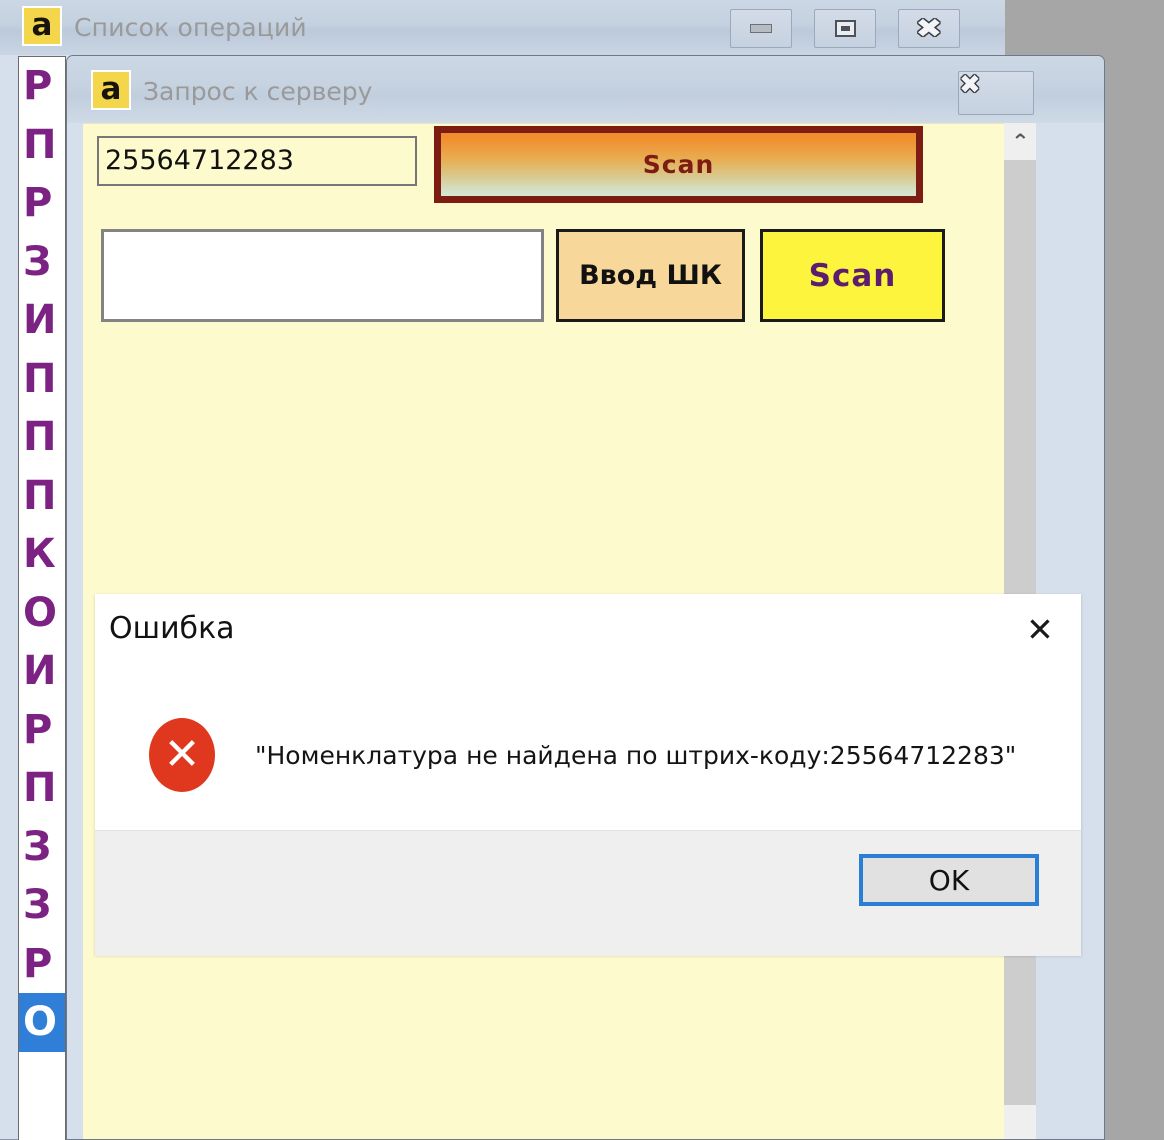  I want to click on error-x-glyph: ✕, so click(182, 754).